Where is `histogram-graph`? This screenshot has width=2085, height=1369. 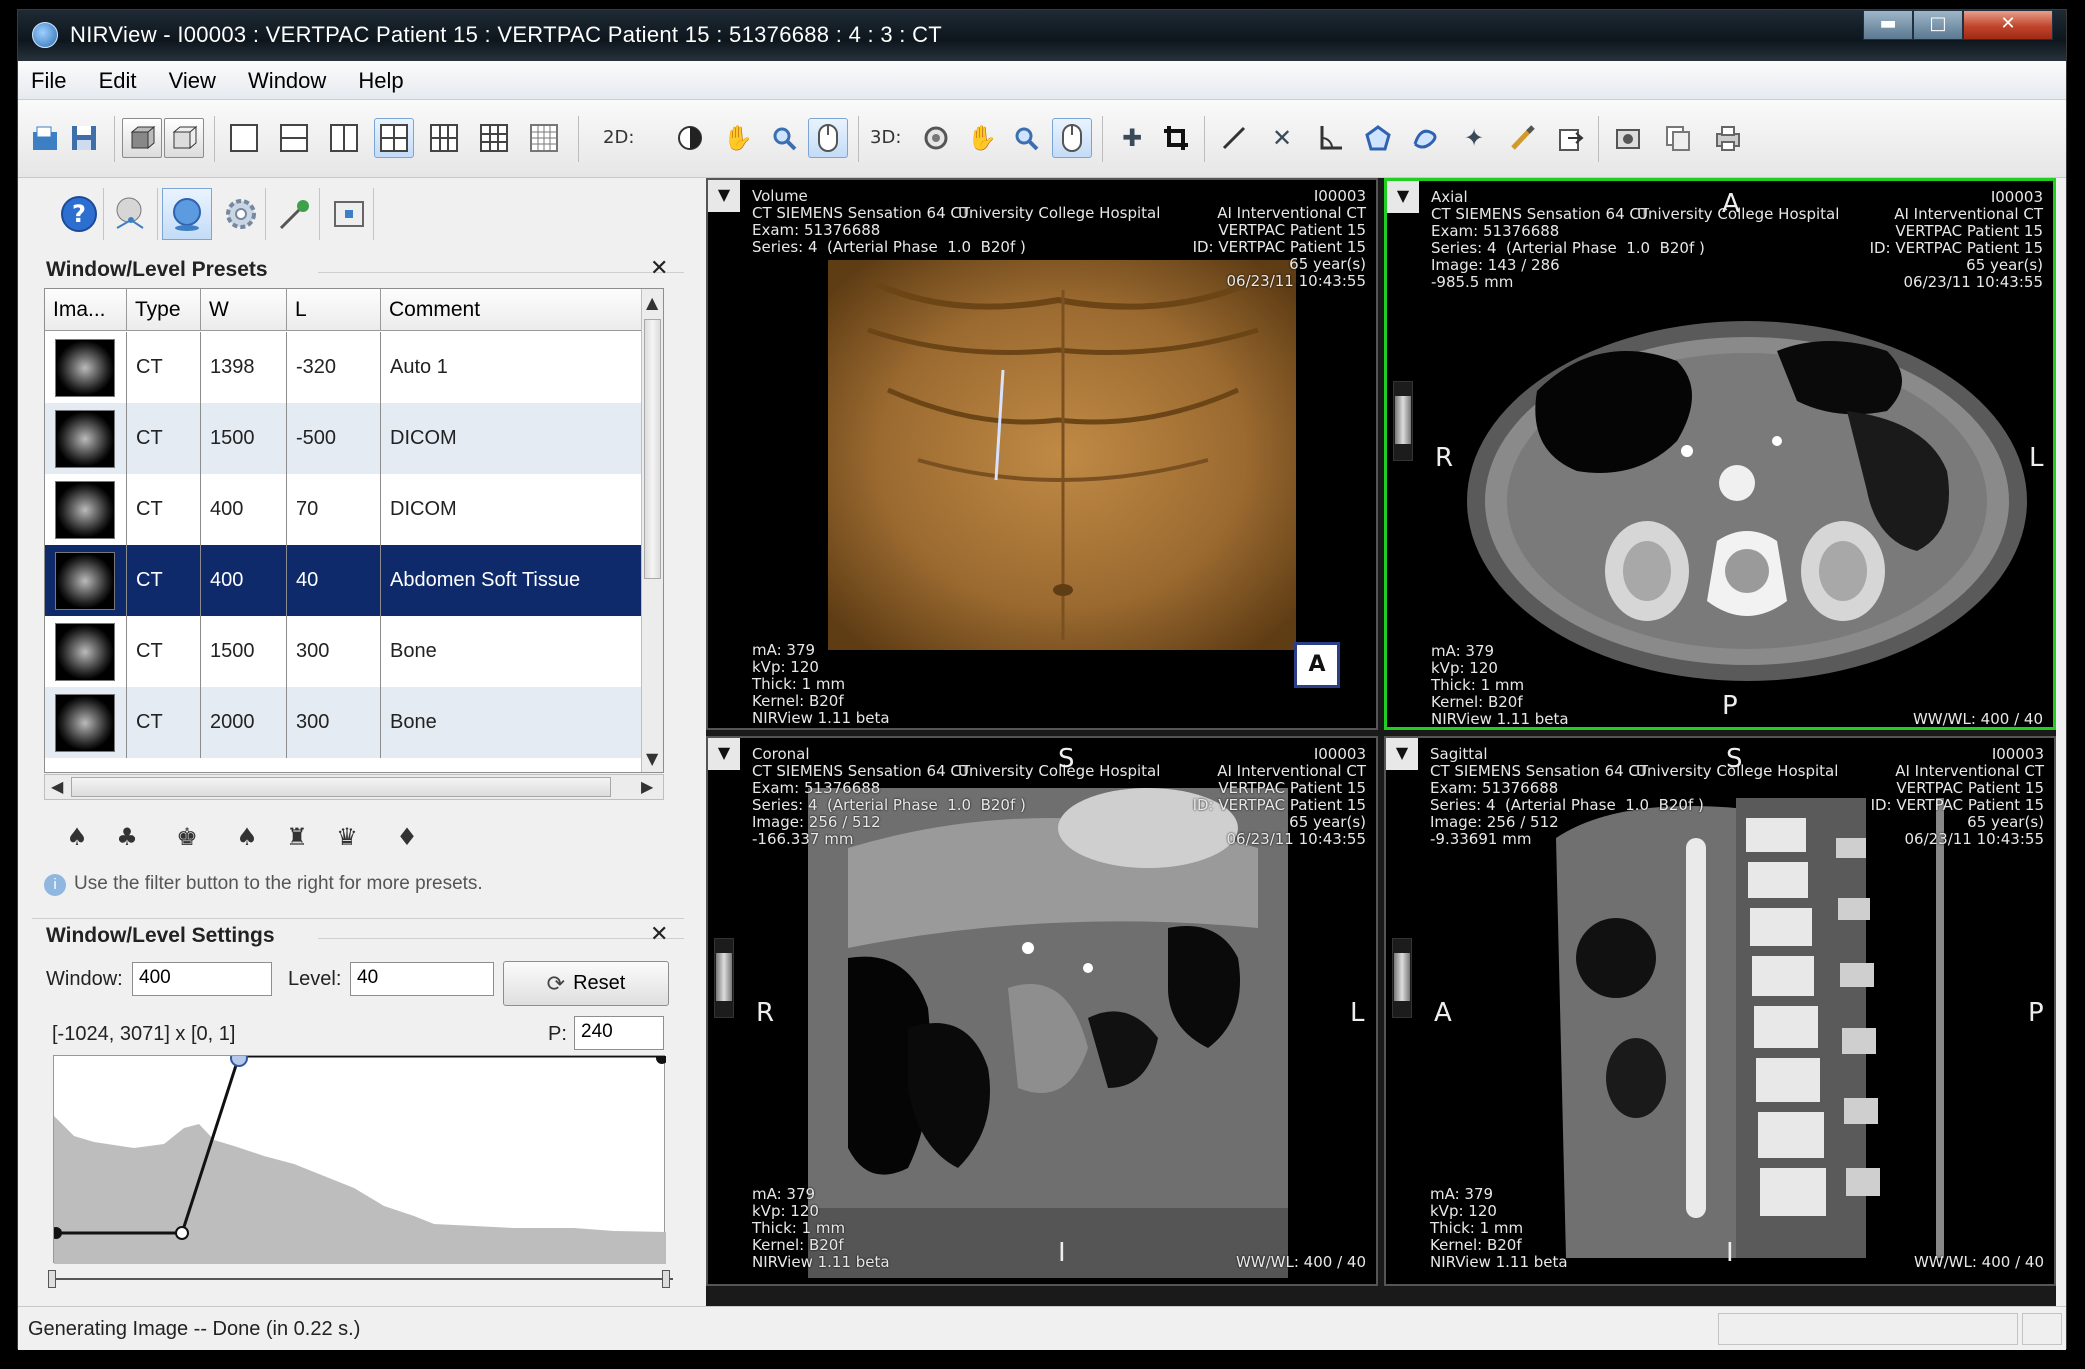
histogram-graph is located at coordinates (359, 1156).